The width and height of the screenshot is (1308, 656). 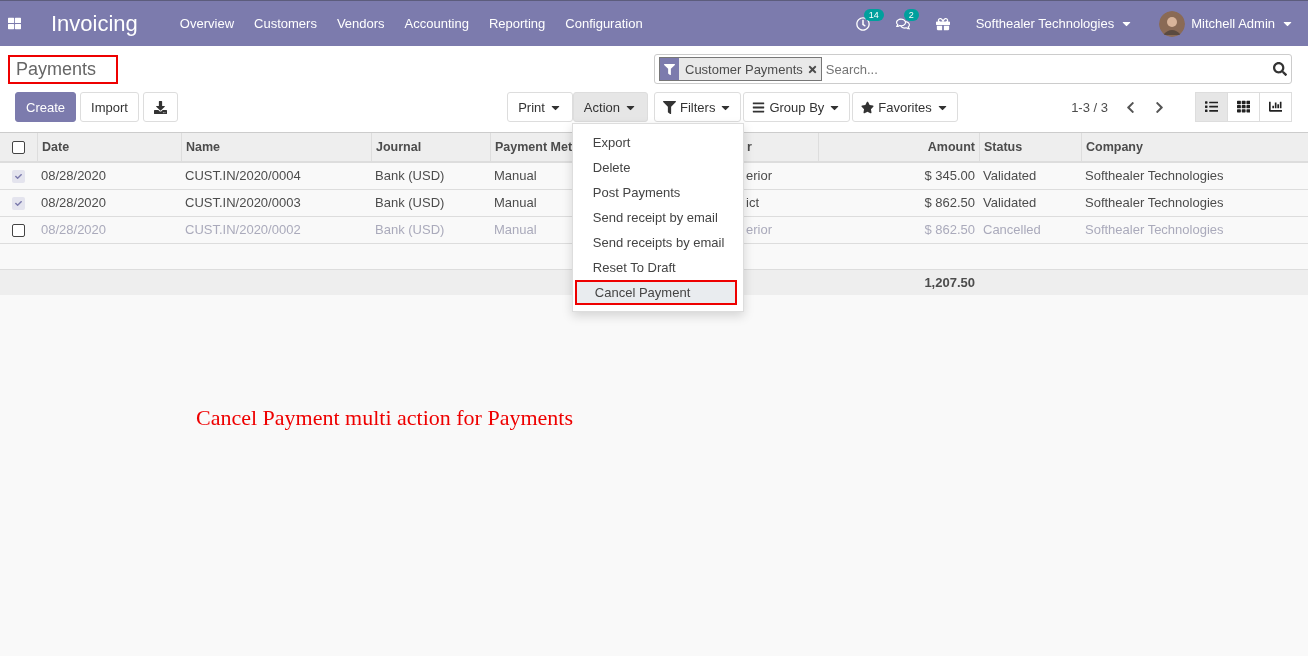 I want to click on table-cell-text: ict, so click(x=752, y=203).